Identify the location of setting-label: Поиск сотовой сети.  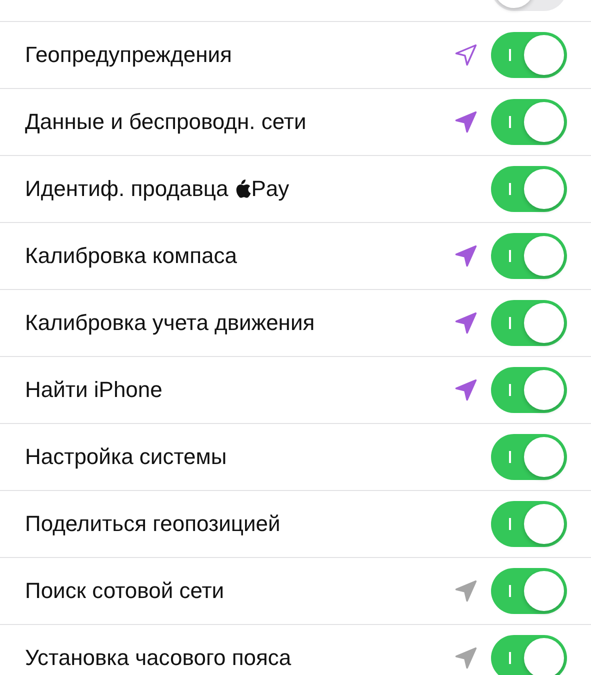
(124, 591).